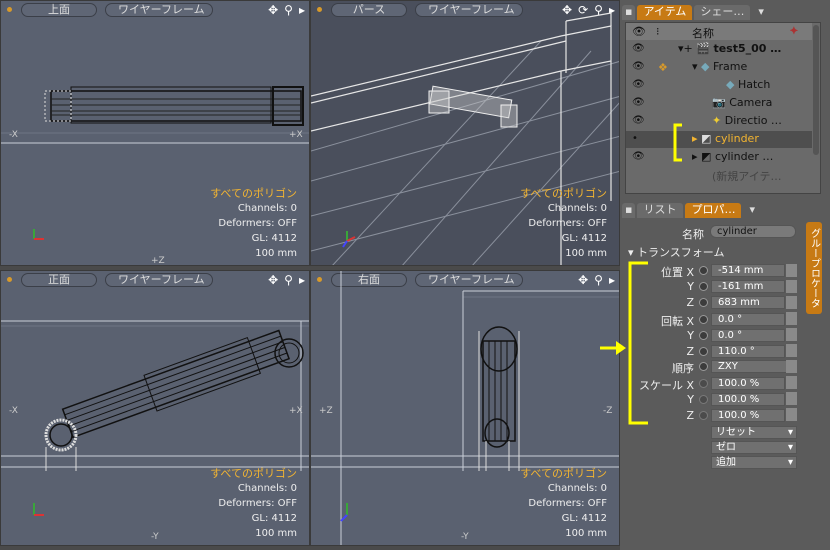  What do you see at coordinates (748, 399) in the screenshot?
I see `scale-y-field: 100.0 %` at bounding box center [748, 399].